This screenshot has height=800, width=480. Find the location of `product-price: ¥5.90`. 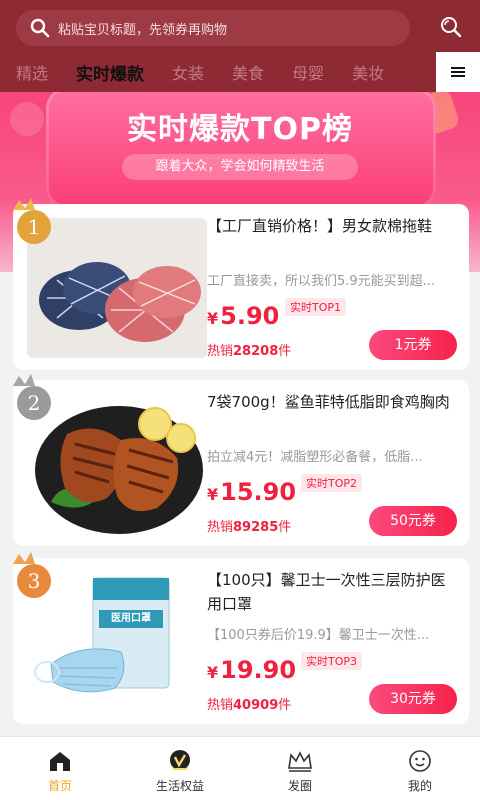

product-price: ¥5.90 is located at coordinates (243, 316).